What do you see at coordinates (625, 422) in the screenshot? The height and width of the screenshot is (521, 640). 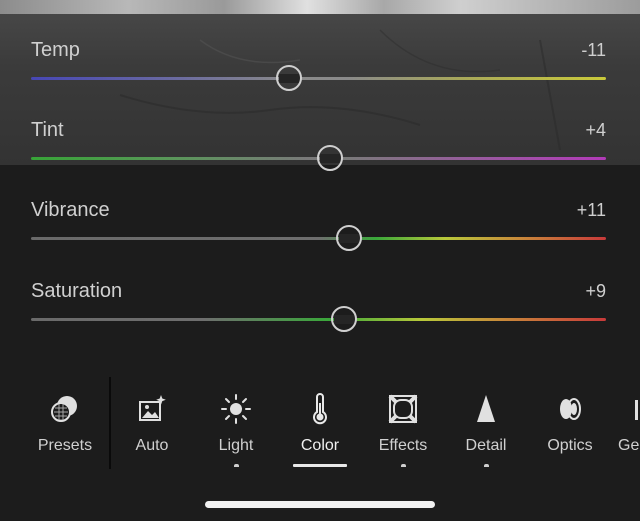 I see `geometry-button: Ge` at bounding box center [625, 422].